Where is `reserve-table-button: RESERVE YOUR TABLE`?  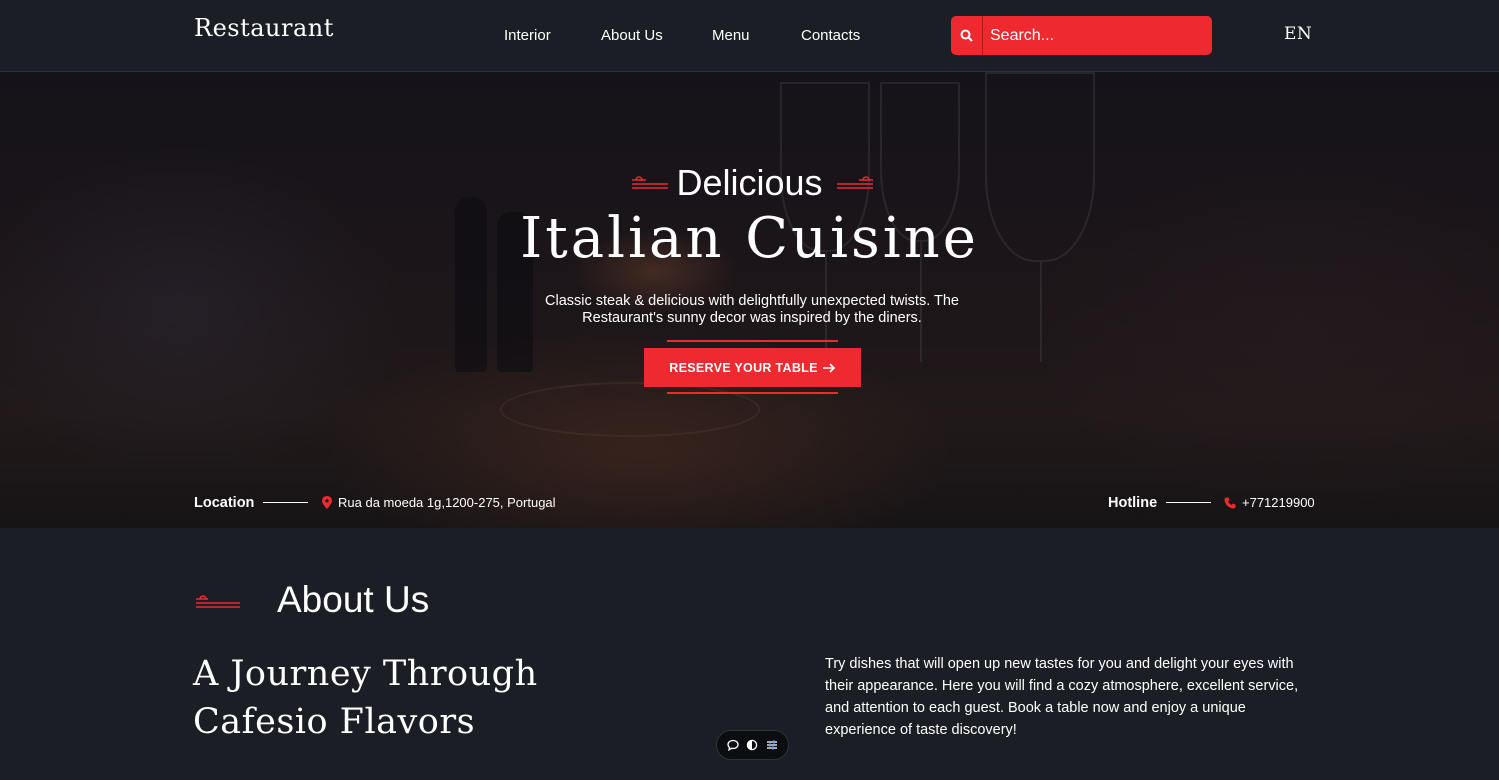
reserve-table-button: RESERVE YOUR TABLE is located at coordinates (752, 367).